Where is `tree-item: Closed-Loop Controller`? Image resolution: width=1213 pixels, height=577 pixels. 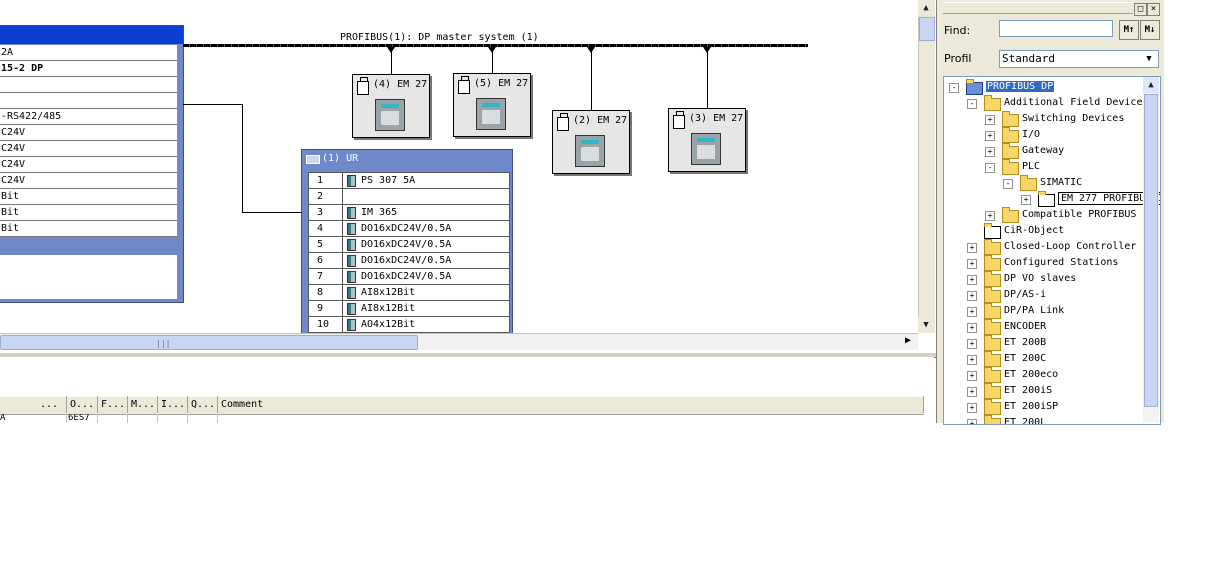 tree-item: Closed-Loop Controller is located at coordinates (1070, 247).